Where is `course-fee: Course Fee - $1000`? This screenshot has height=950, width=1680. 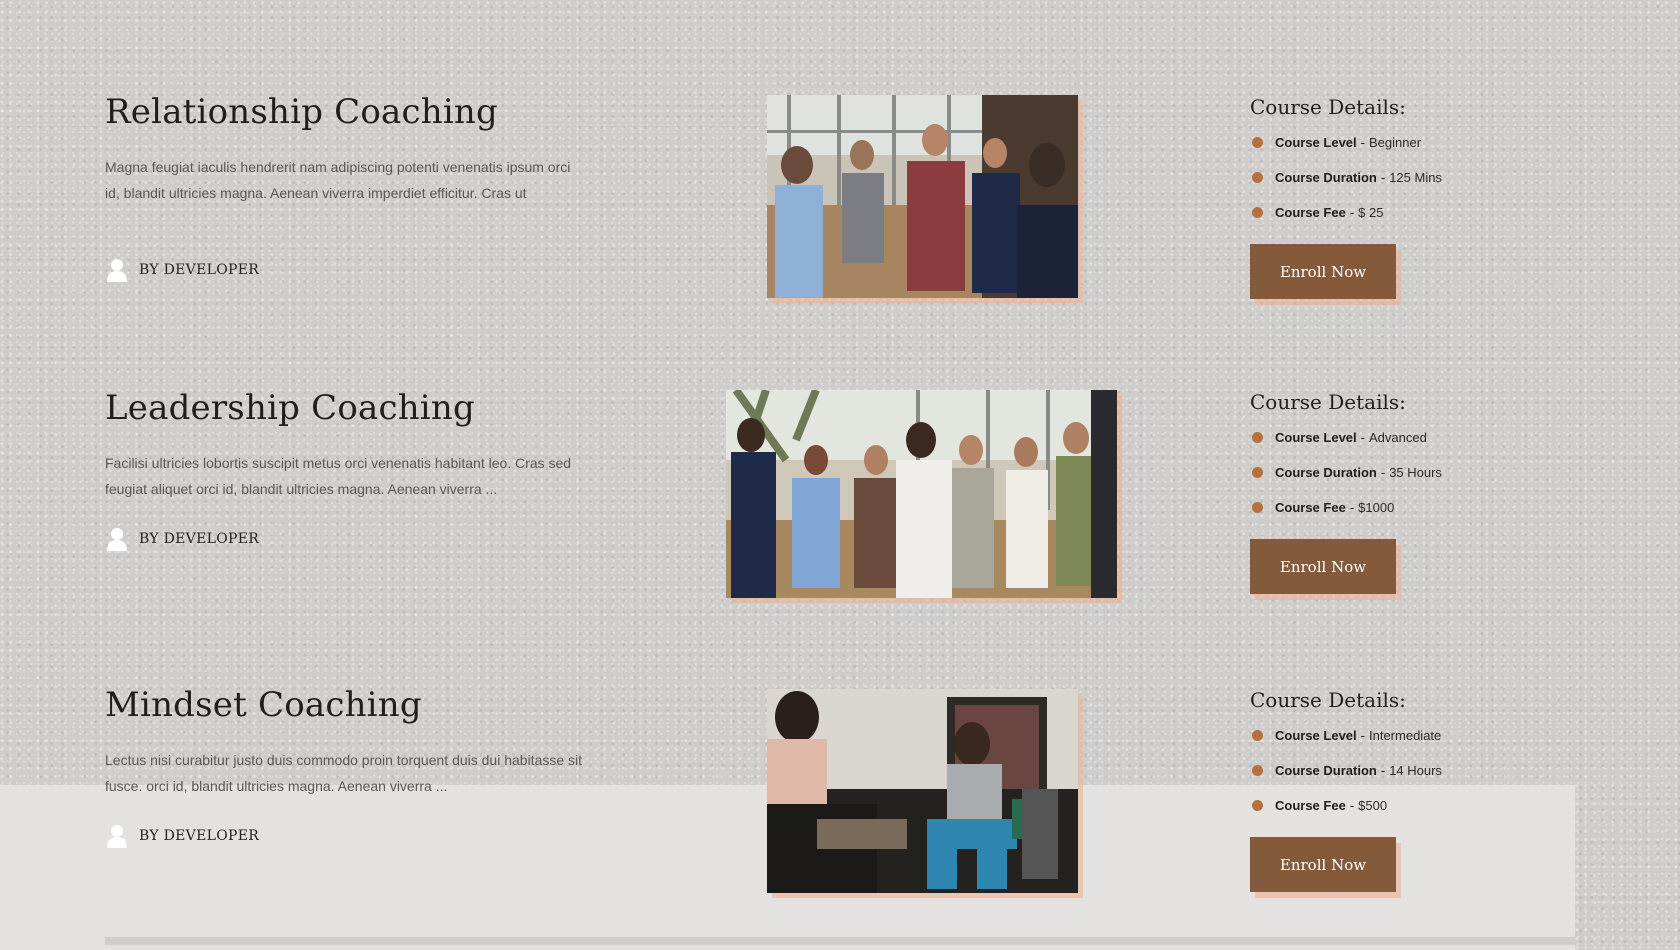
course-fee: Course Fee - $1000 is located at coordinates (1400, 507).